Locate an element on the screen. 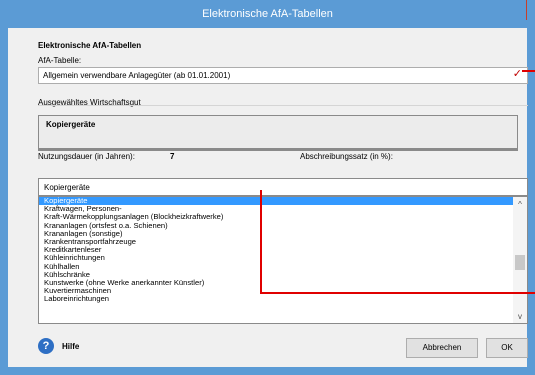 This screenshot has width=535, height=375. right-border is located at coordinates (531, 187).